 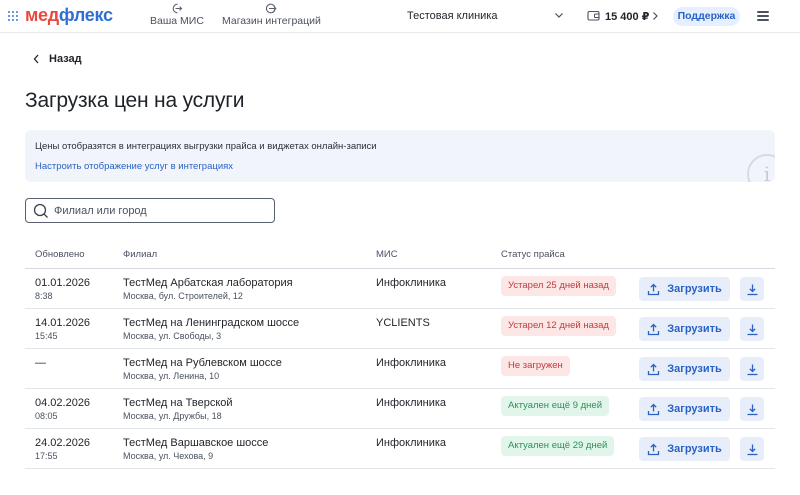 What do you see at coordinates (452, 16) in the screenshot?
I see `clinic-selector: Тестовая клиника` at bounding box center [452, 16].